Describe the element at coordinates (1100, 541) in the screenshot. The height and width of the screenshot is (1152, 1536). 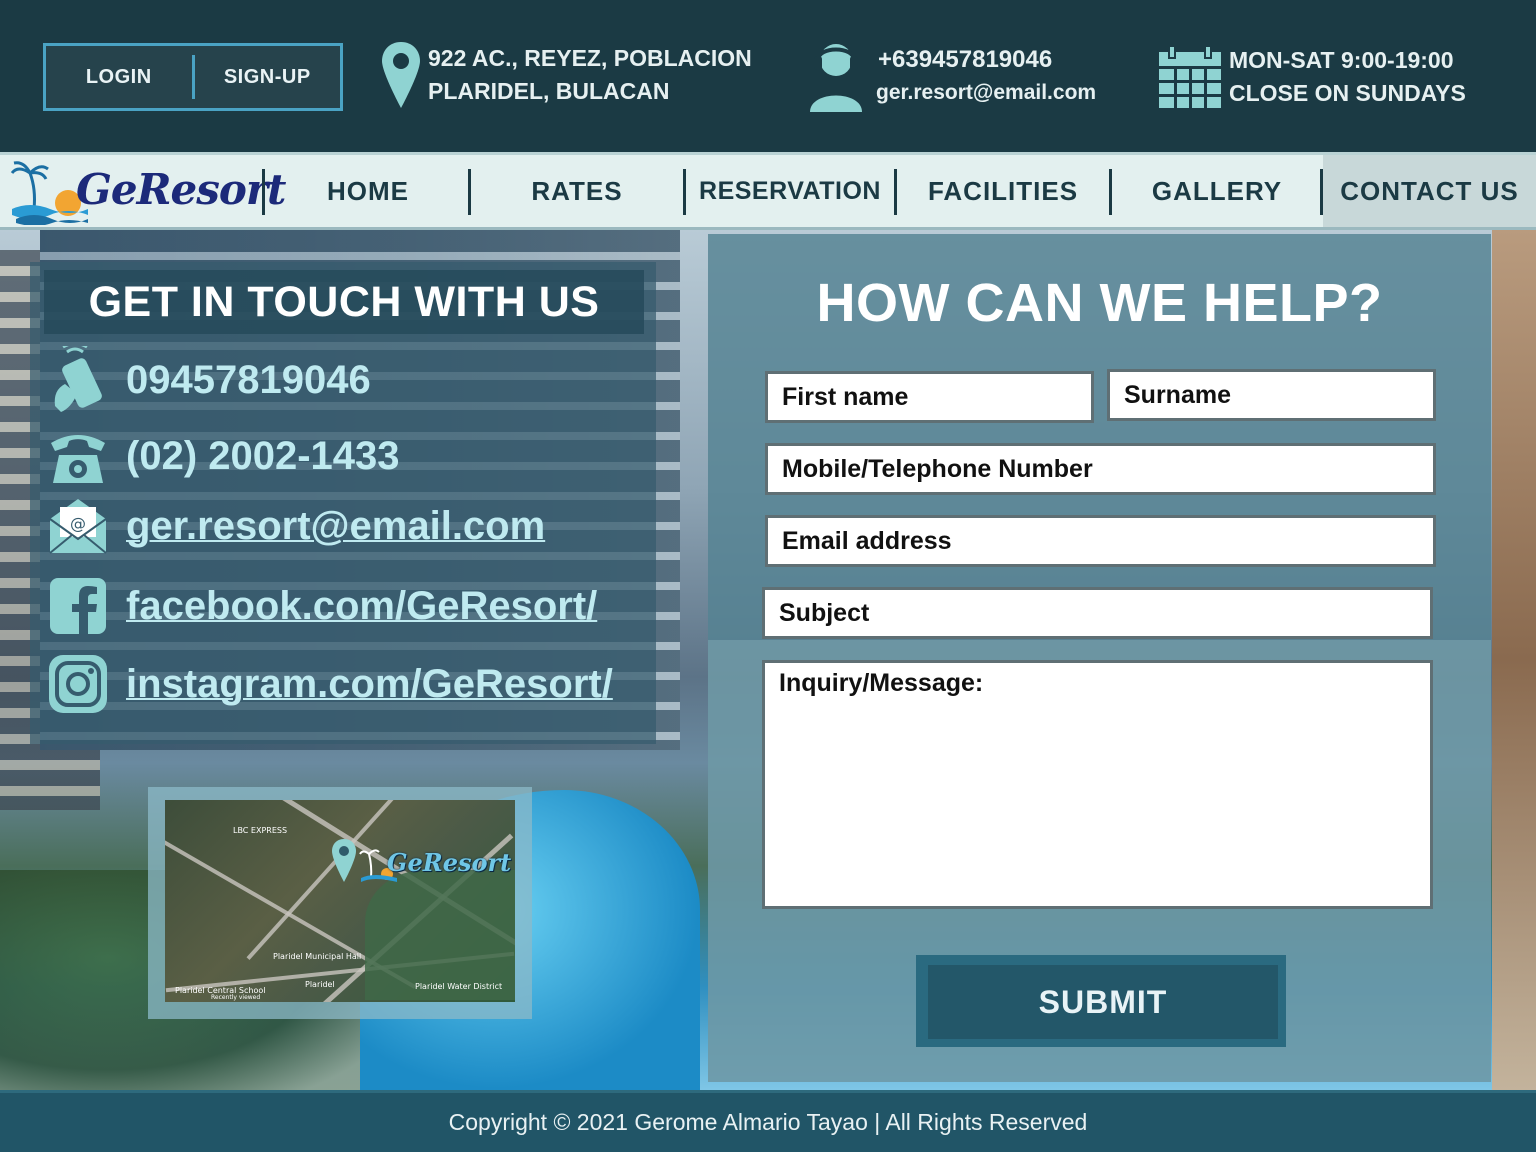
I see `email-field` at that location.